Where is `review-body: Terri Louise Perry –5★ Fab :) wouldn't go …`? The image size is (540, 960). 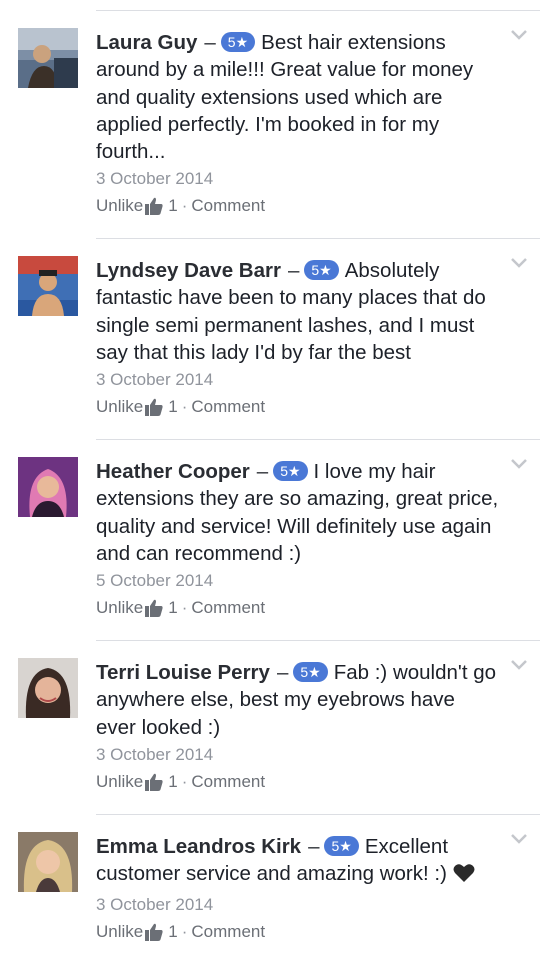
review-body: Terri Louise Perry –5★ Fab :) wouldn't go … is located at coordinates (298, 727).